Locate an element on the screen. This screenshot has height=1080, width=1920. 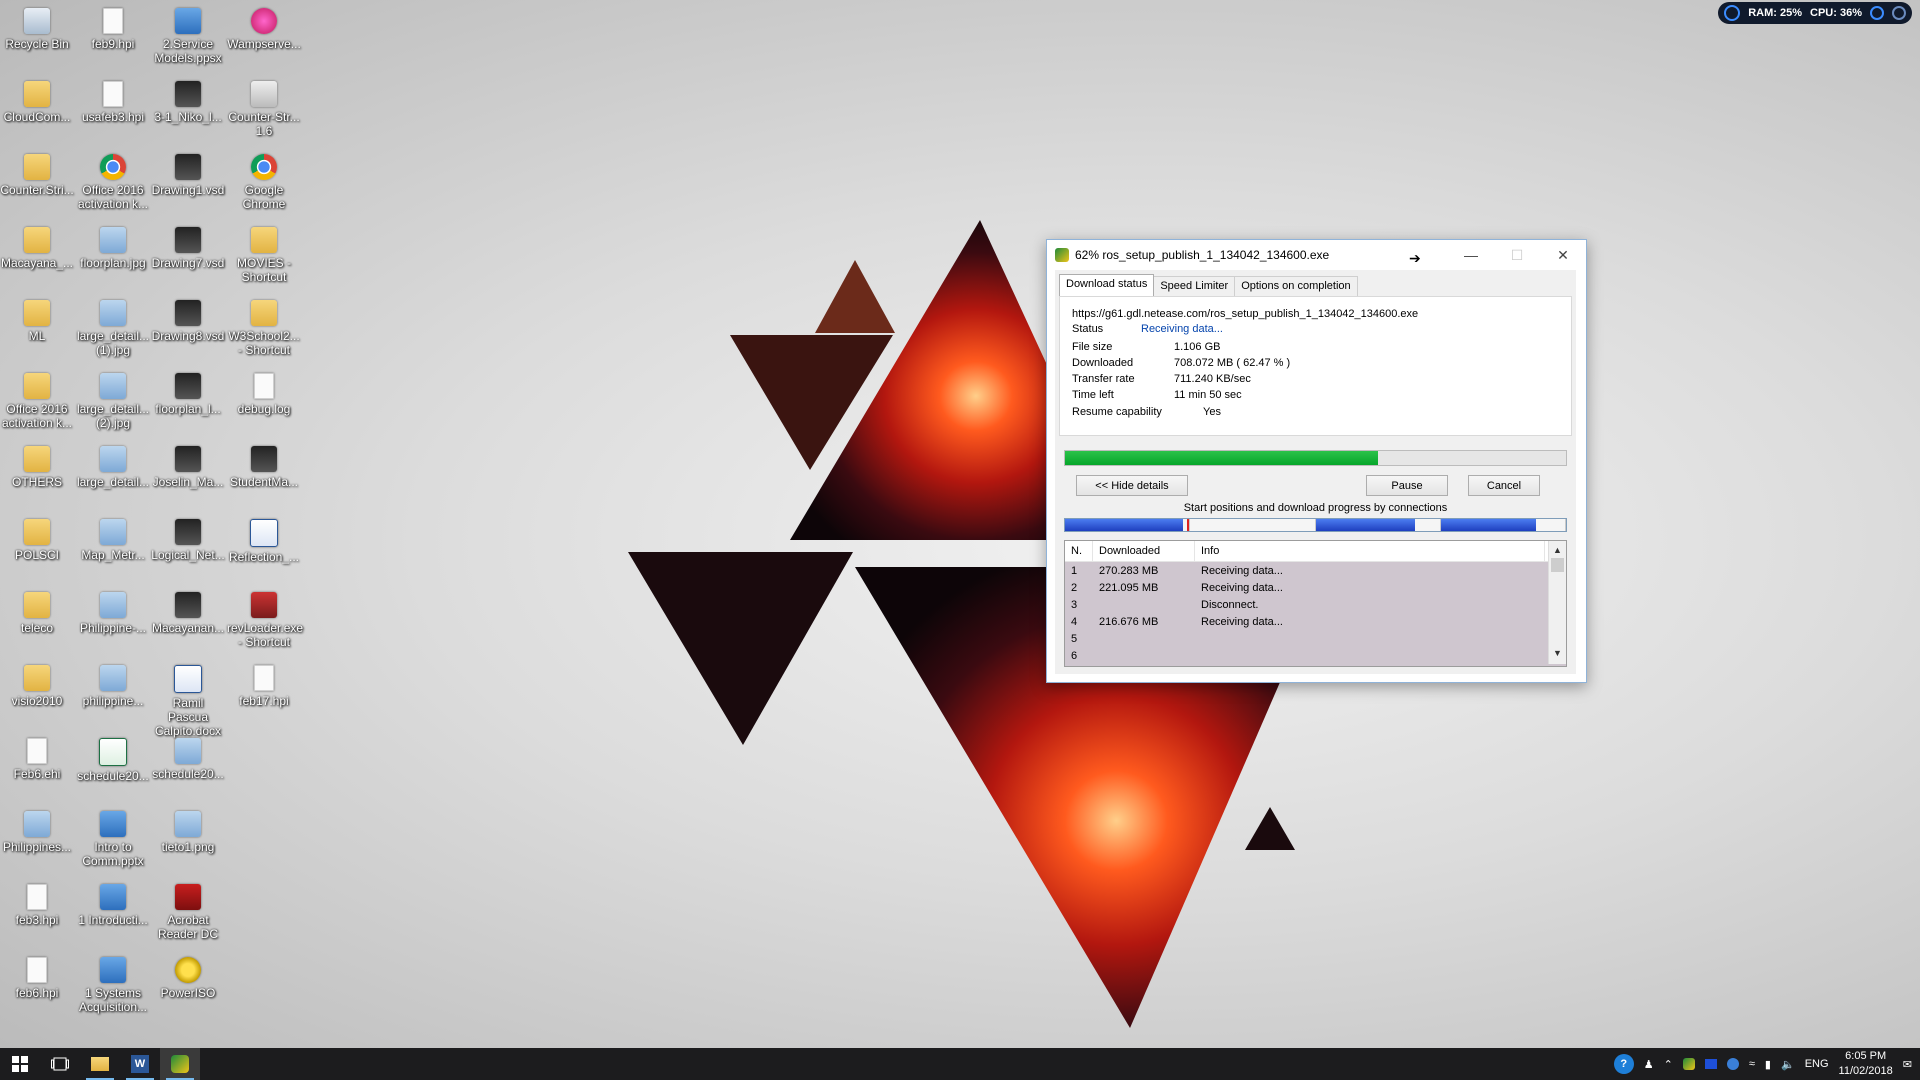
column-header-downloaded: Downloaded is located at coordinates (1144, 551).